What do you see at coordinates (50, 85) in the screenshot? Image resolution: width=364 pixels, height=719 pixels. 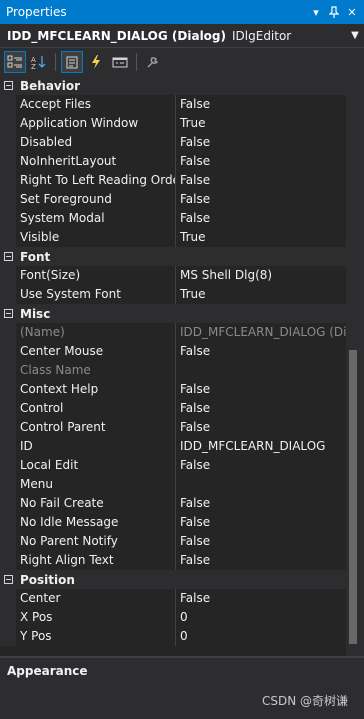 I see `category-label: Behavior` at bounding box center [50, 85].